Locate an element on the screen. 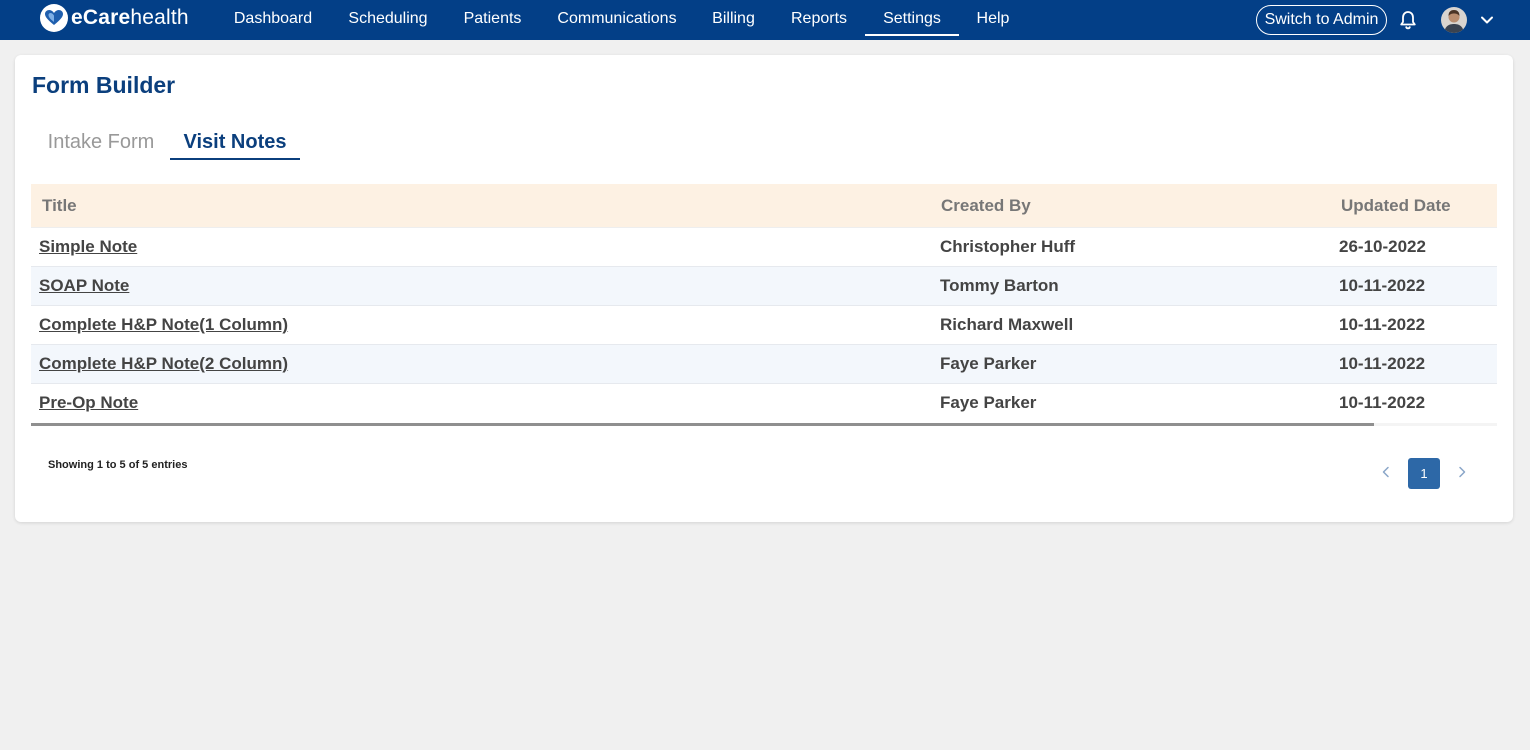  table-row: Pre-Op Note Faye Parker 10-11-2022 is located at coordinates (764, 403).